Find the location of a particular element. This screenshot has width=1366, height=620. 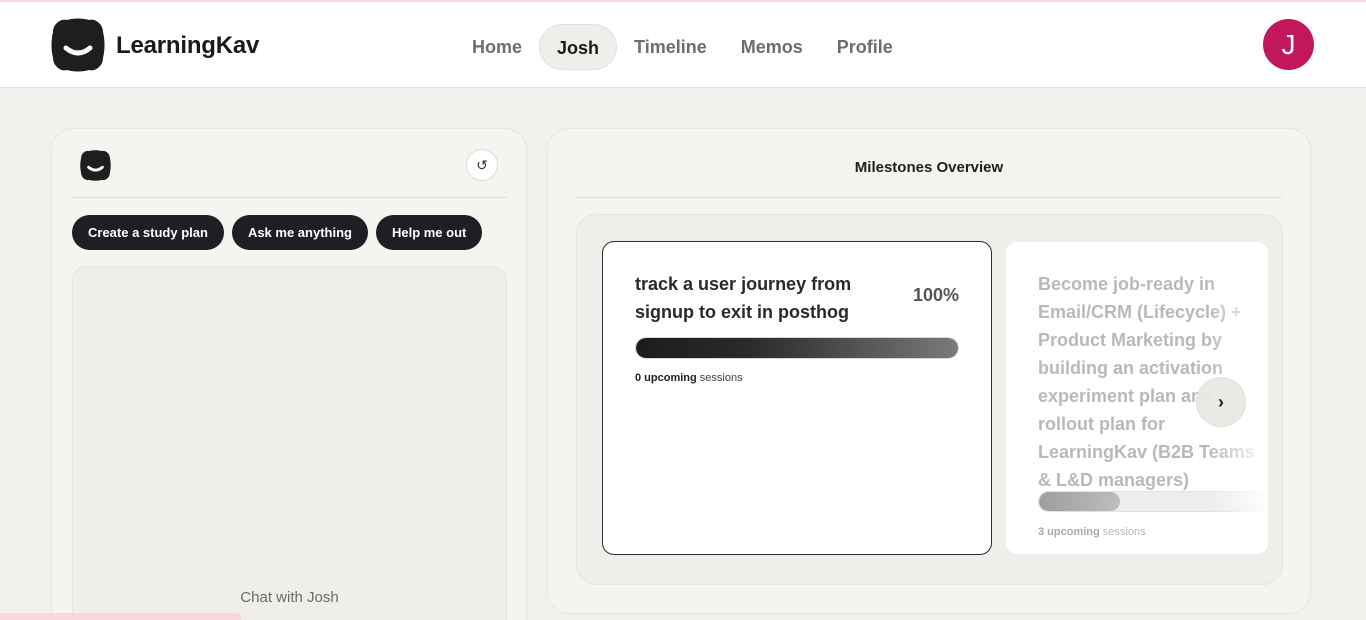

nav-timeline: Timeline is located at coordinates (670, 47).